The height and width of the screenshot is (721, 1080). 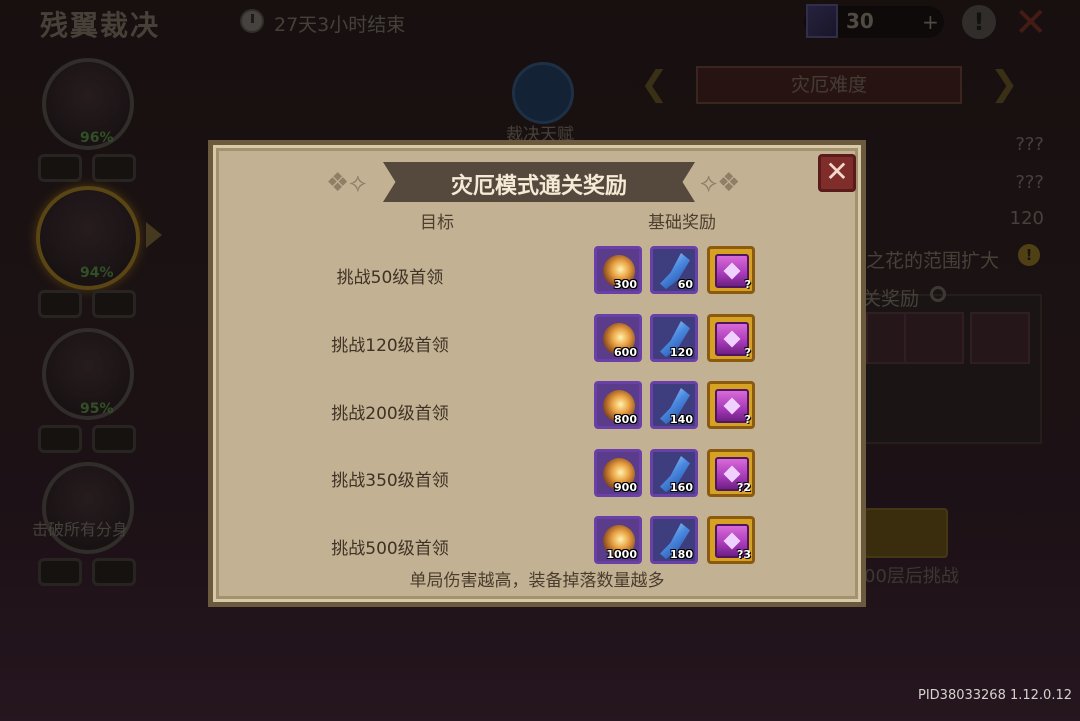 What do you see at coordinates (743, 487) in the screenshot?
I see `item-quantity: ?2` at bounding box center [743, 487].